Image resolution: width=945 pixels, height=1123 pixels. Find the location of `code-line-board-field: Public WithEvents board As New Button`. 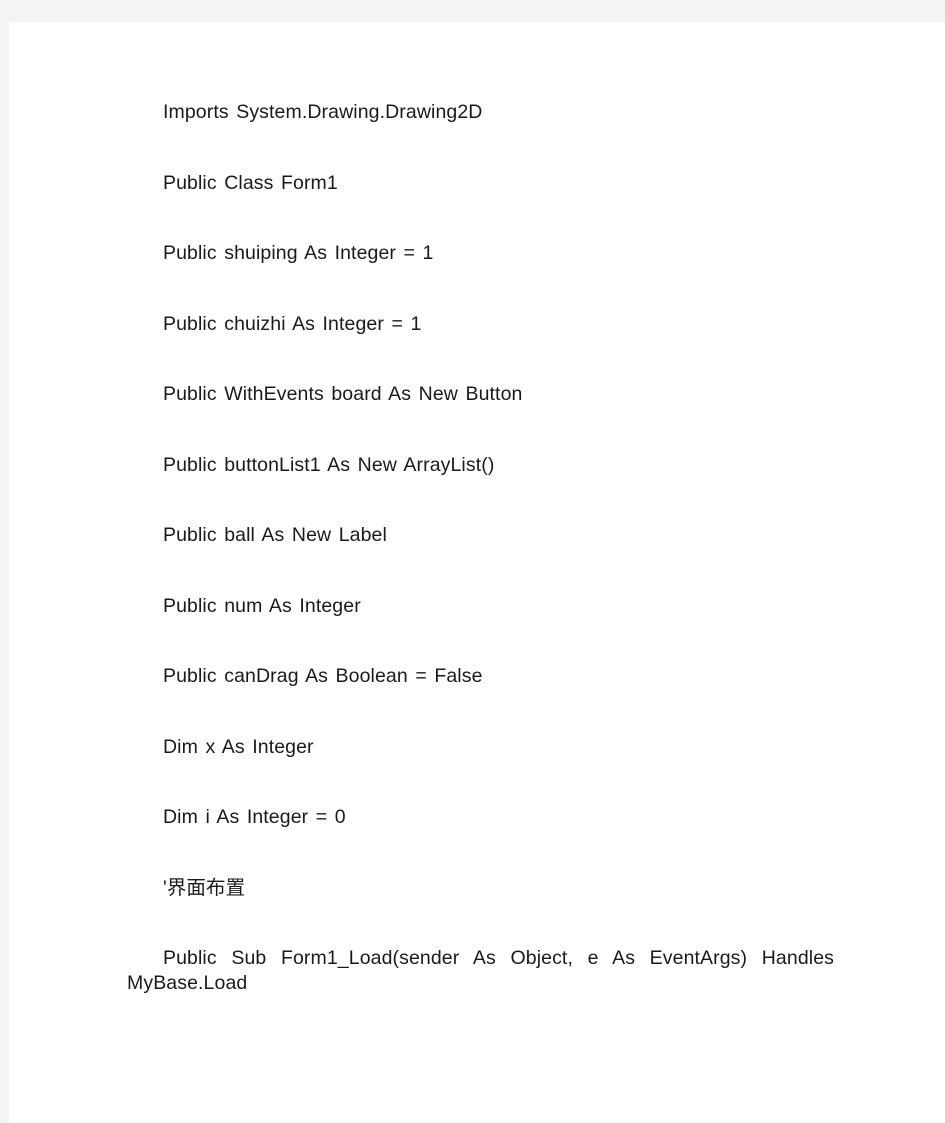

code-line-board-field: Public WithEvents board As New Button is located at coordinates (343, 394).